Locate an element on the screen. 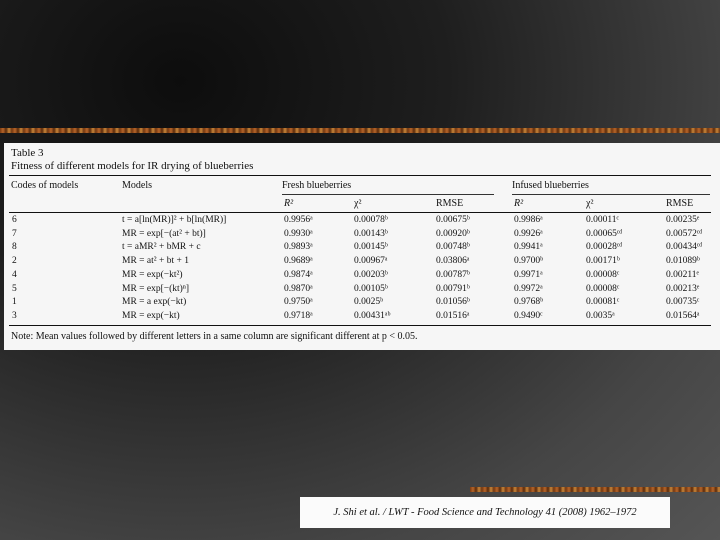 This screenshot has height=540, width=720. cell-infused-chi2: 0.00011ᶜ is located at coordinates (602, 220).